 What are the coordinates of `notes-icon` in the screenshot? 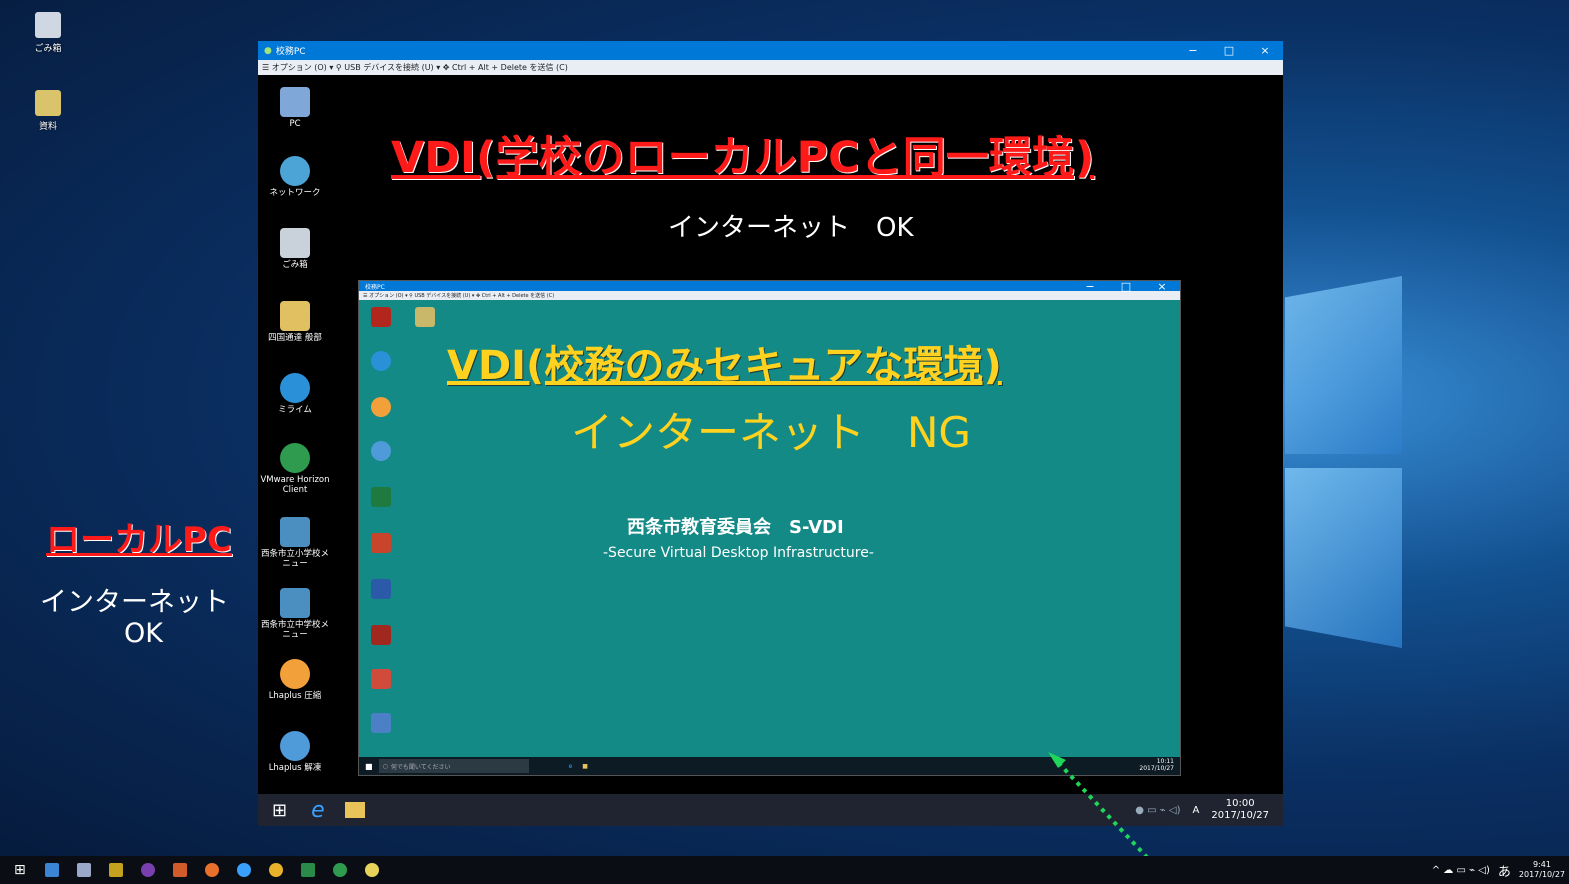 It's located at (307, 870).